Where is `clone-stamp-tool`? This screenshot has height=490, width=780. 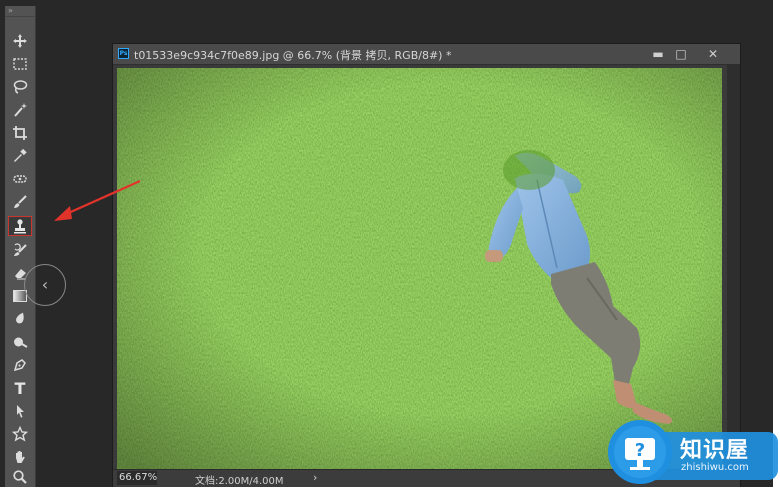
clone-stamp-tool is located at coordinates (20, 226).